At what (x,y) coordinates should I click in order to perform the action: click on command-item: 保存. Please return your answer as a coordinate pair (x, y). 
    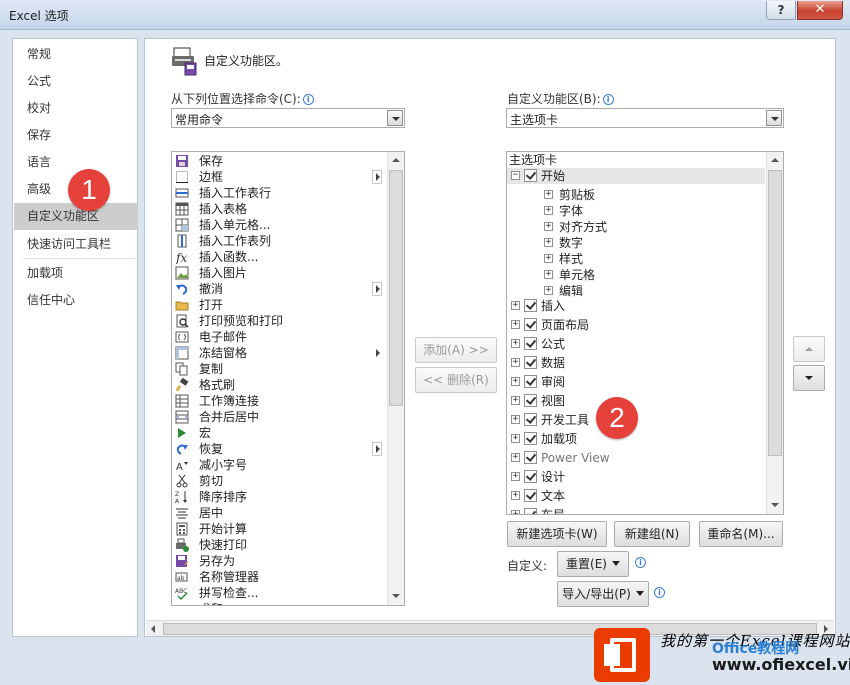
    Looking at the image, I should click on (278, 161).